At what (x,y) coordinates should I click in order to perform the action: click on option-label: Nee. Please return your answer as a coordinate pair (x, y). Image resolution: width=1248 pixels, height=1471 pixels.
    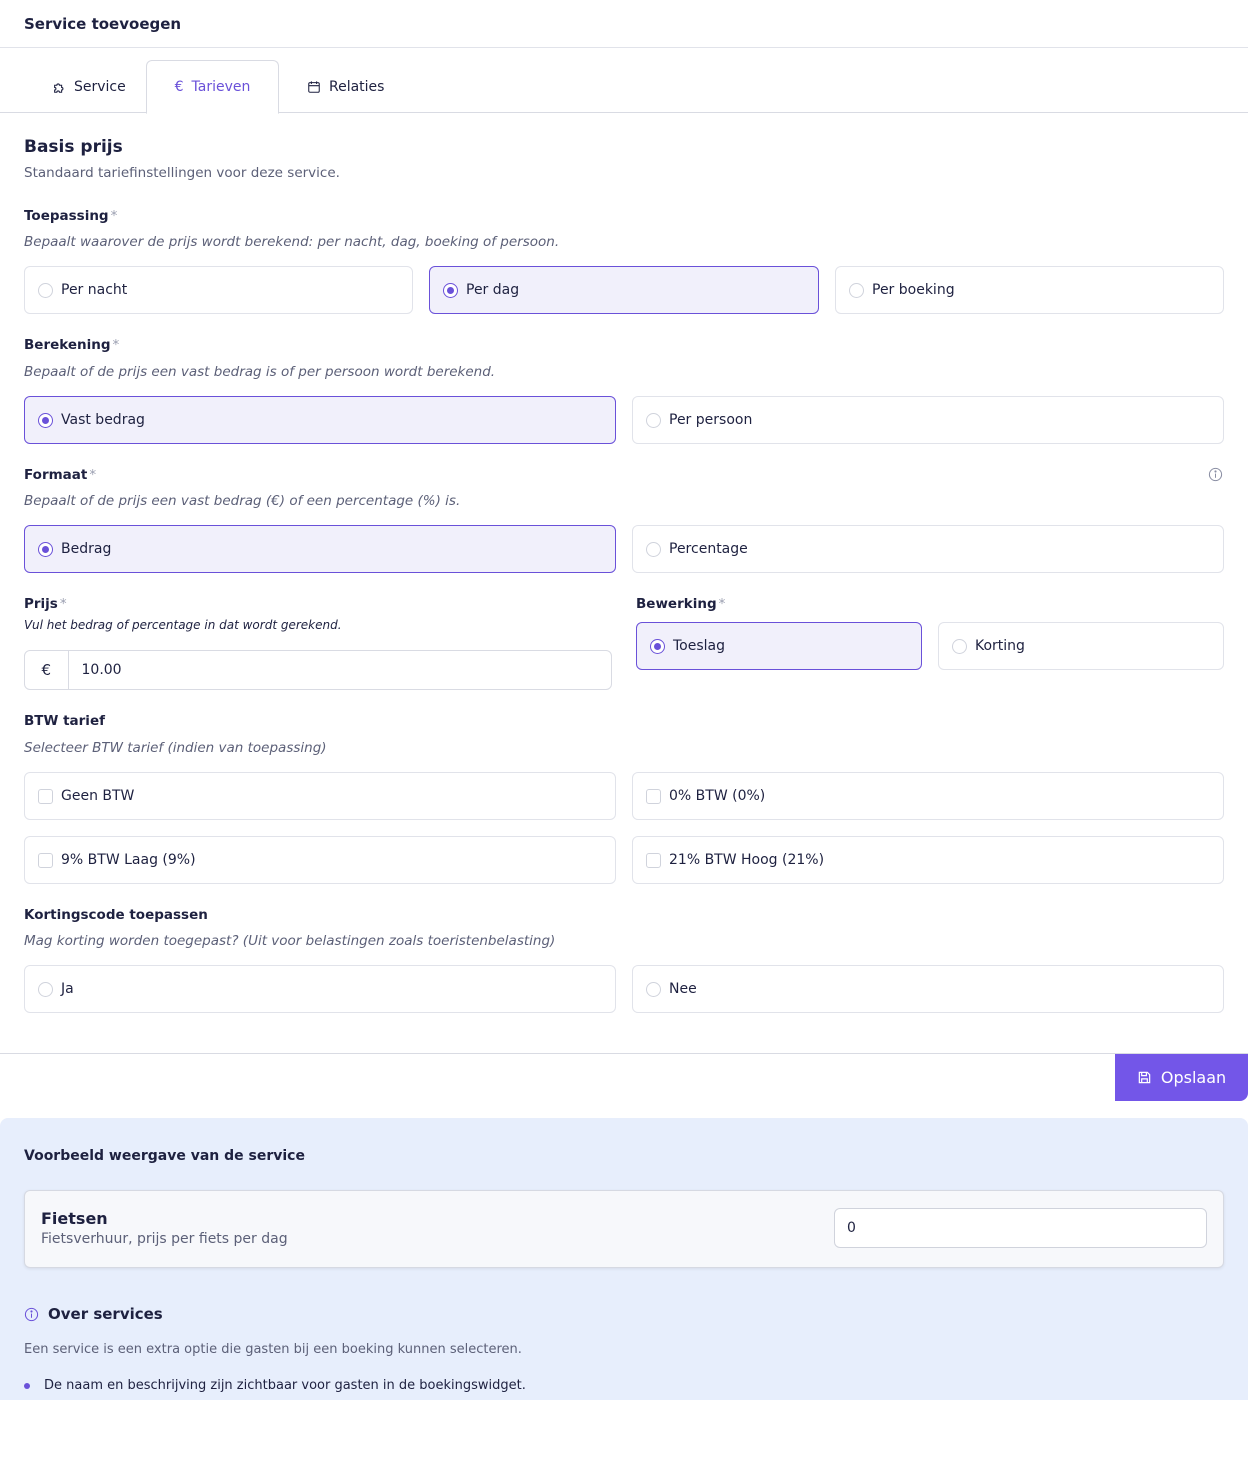
    Looking at the image, I should click on (683, 989).